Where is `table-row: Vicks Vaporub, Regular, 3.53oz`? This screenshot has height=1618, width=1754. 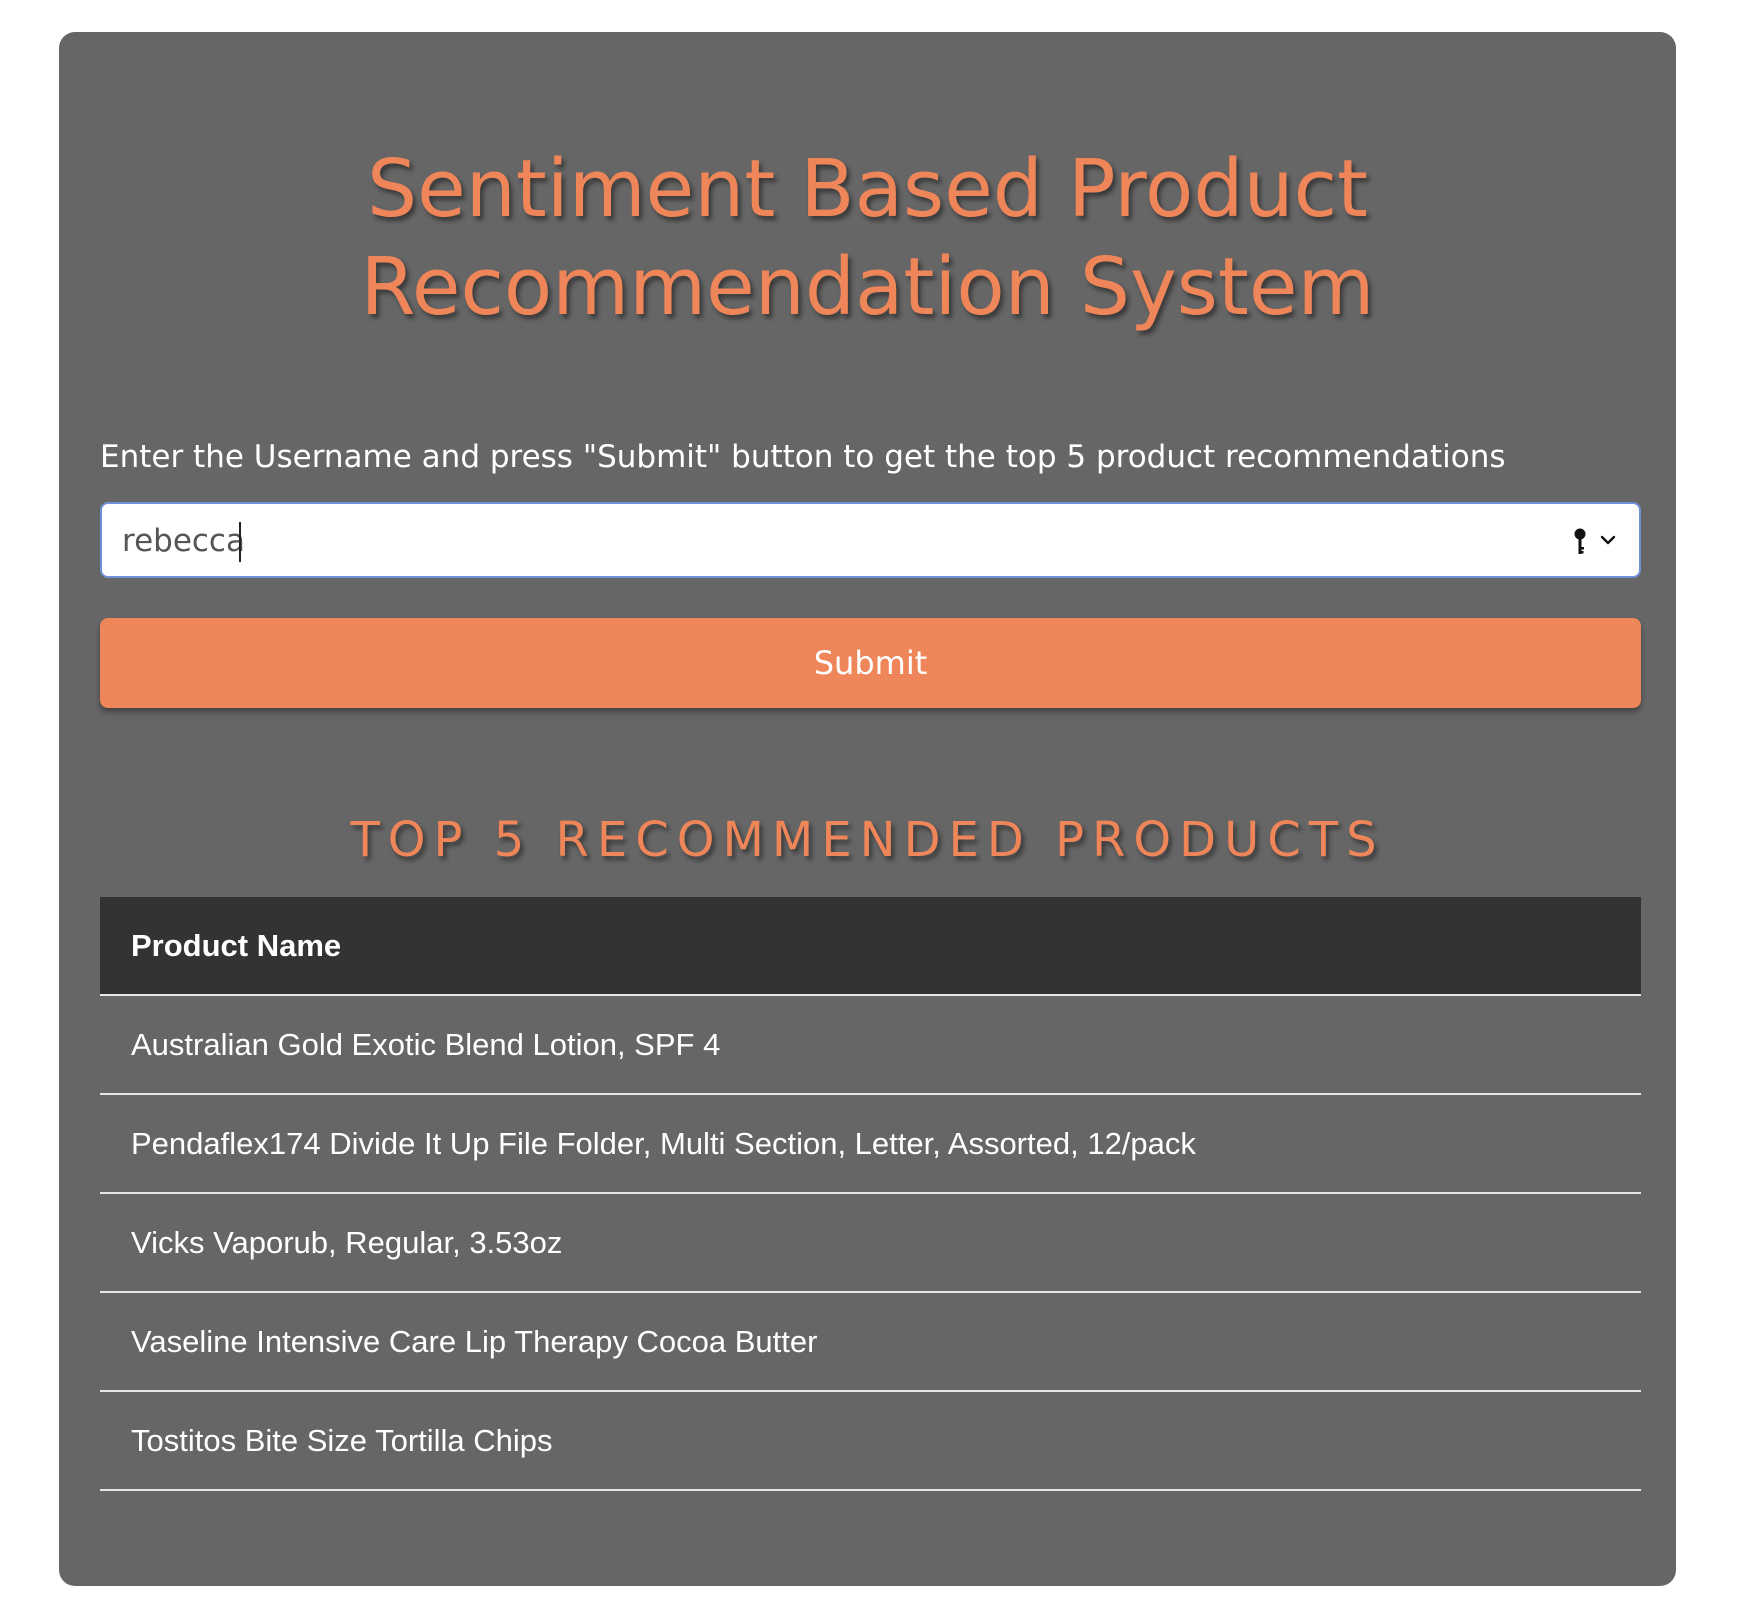
table-row: Vicks Vaporub, Regular, 3.53oz is located at coordinates (870, 1243).